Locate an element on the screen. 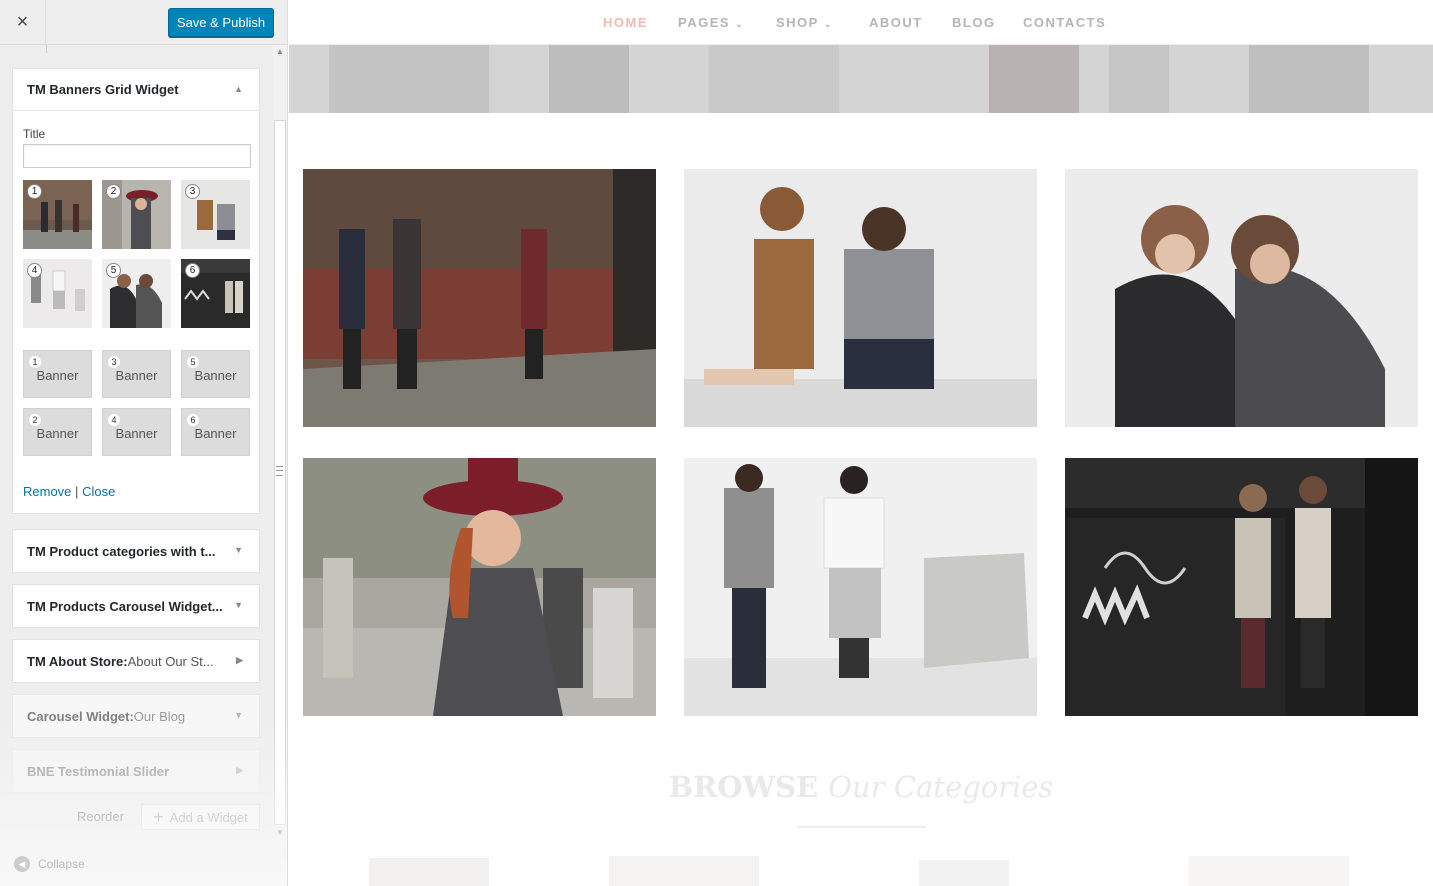 The width and height of the screenshot is (1433, 886). plus-icon: + is located at coordinates (158, 816).